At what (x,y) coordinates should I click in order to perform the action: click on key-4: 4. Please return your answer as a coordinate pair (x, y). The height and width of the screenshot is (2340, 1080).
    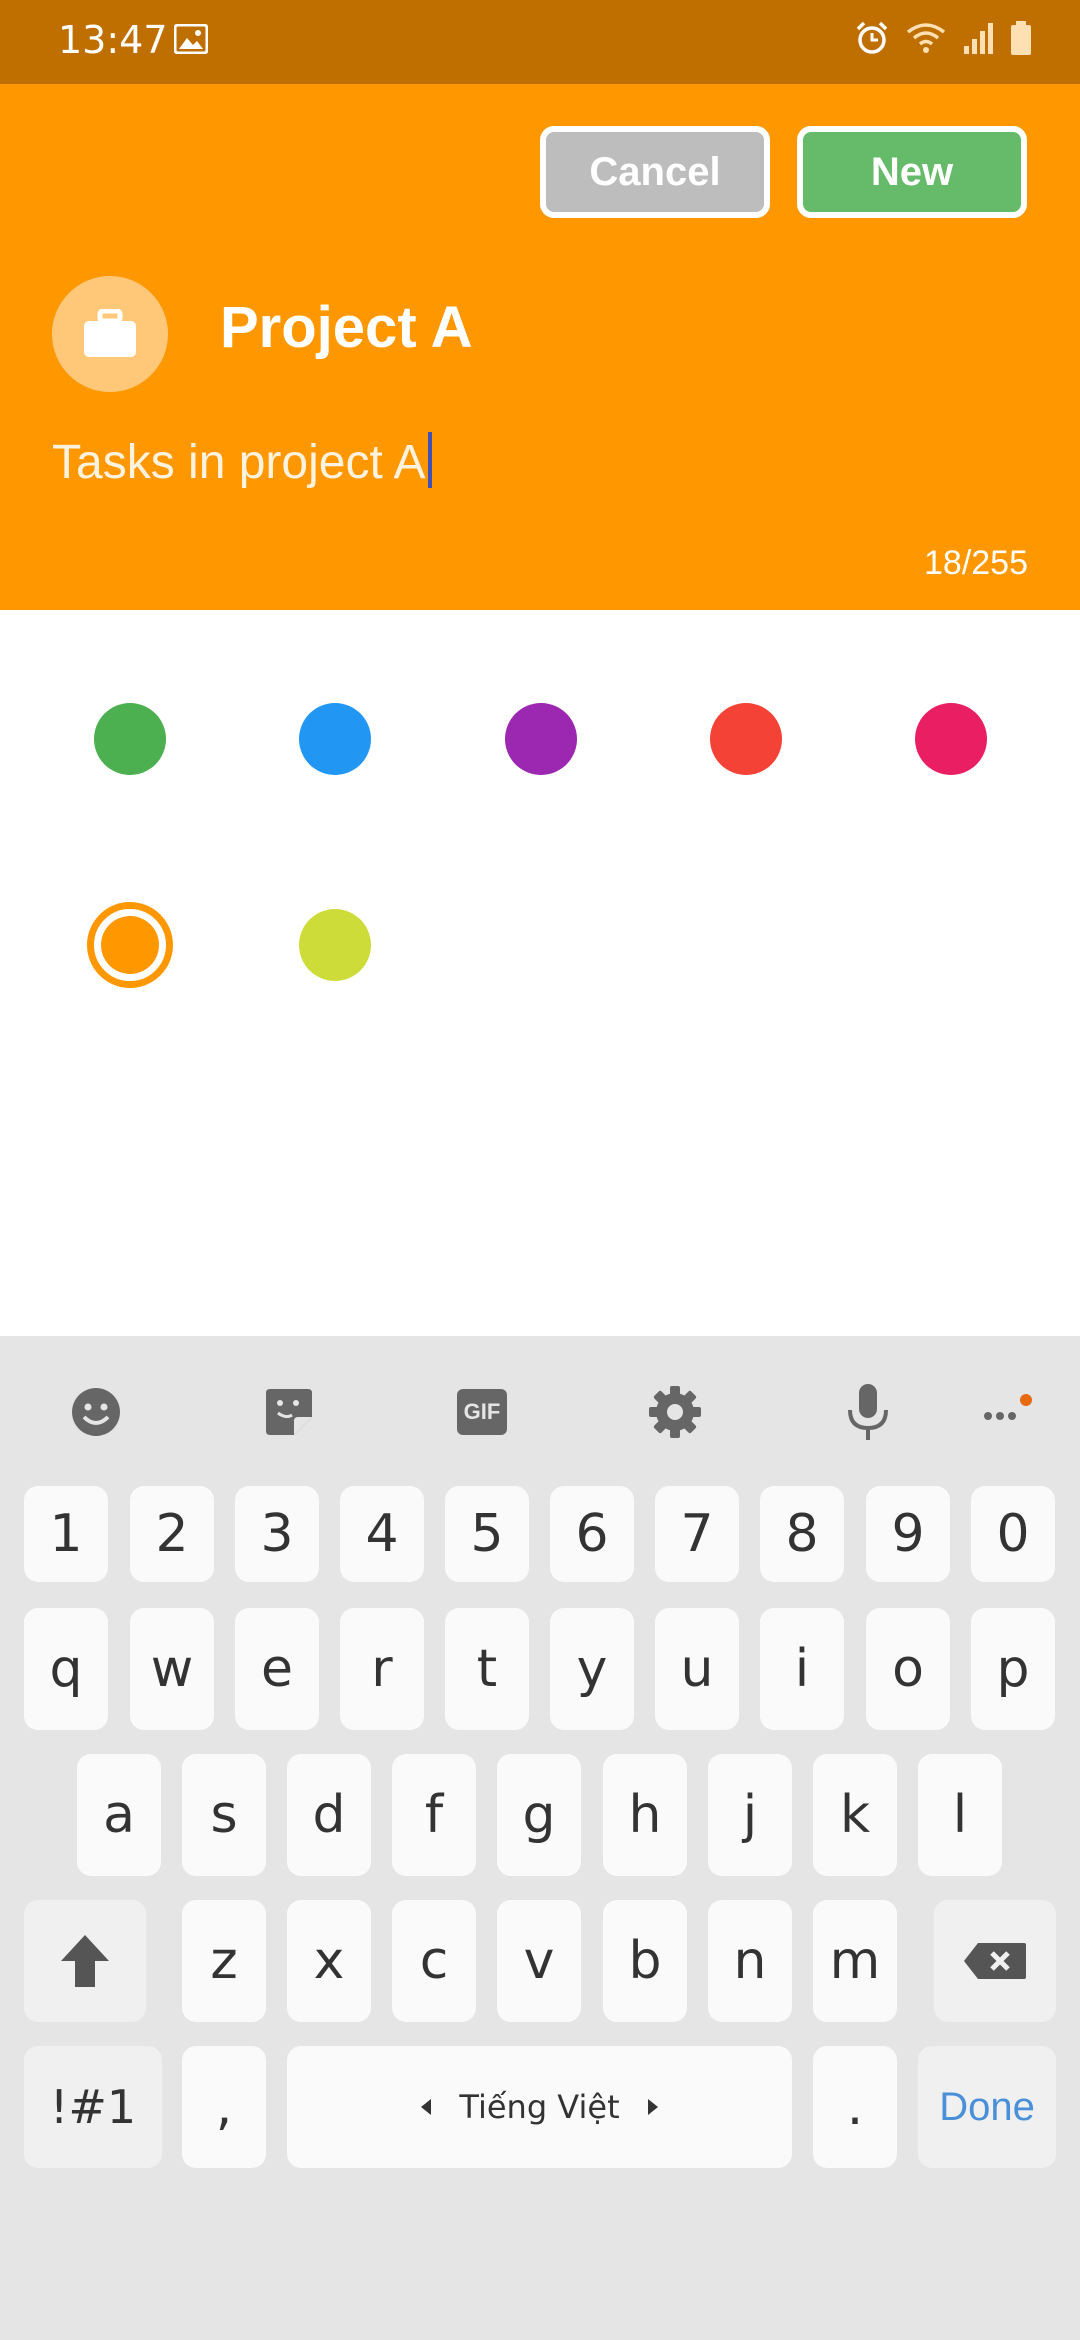
    Looking at the image, I should click on (382, 1534).